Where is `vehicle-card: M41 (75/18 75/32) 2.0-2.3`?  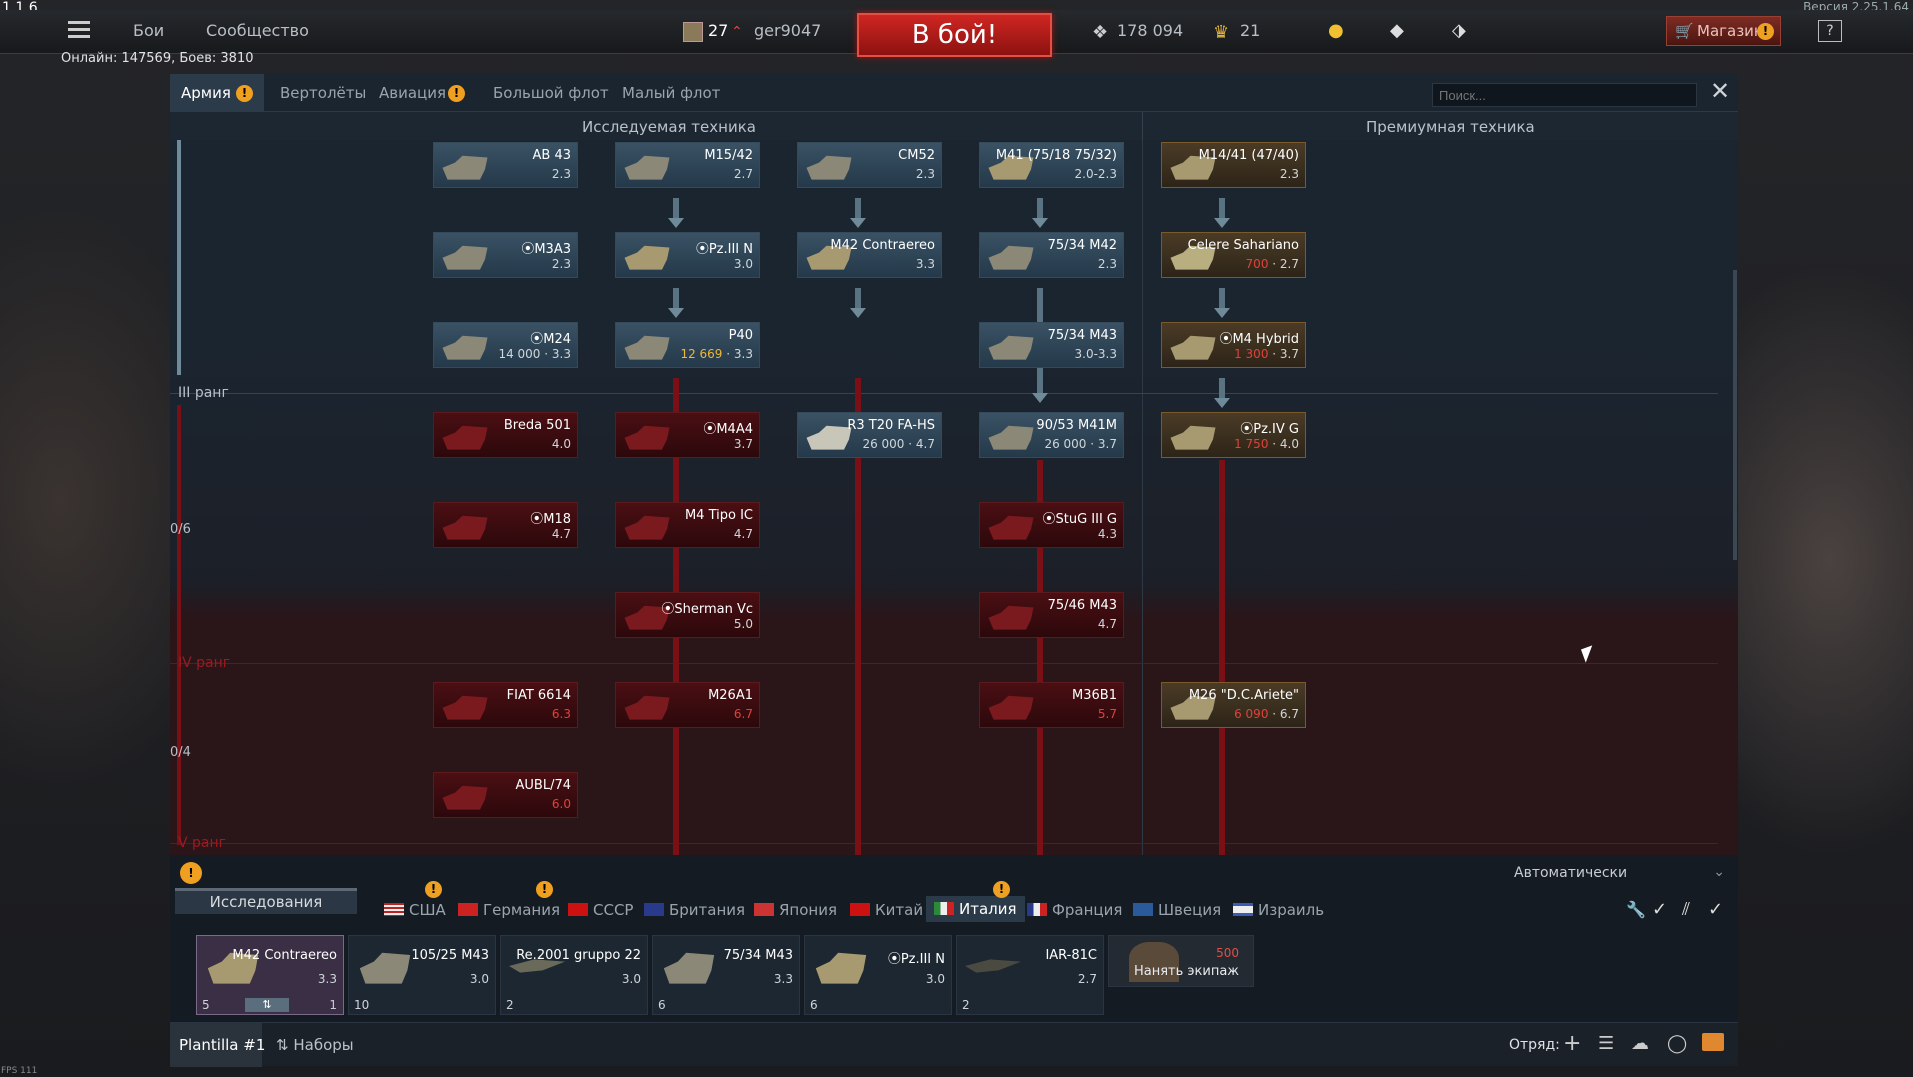 vehicle-card: M41 (75/18 75/32) 2.0-2.3 is located at coordinates (1051, 165).